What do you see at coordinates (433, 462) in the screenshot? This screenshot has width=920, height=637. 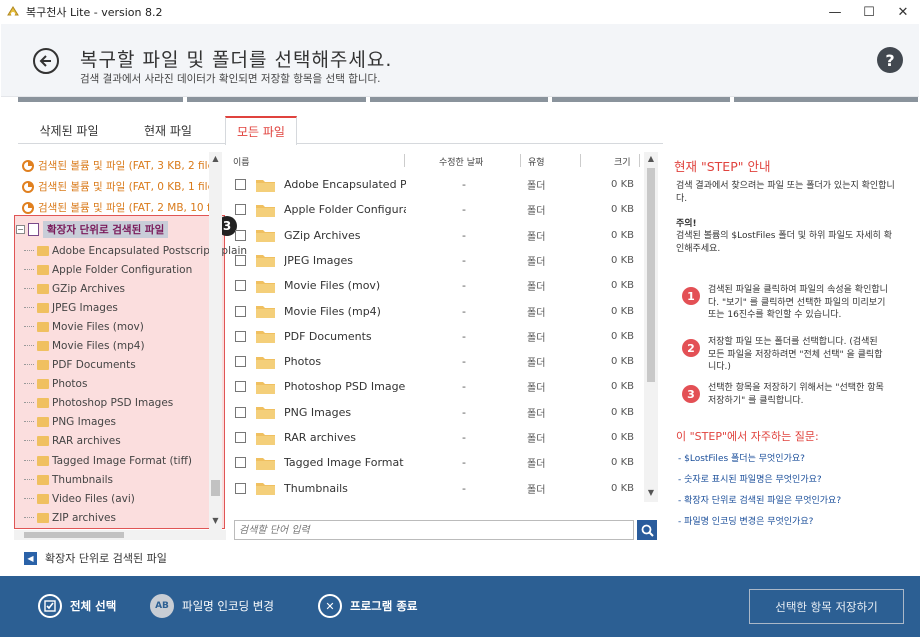 I see `table-row: Tagged Image Format (tiff) - 폴더 0 KB` at bounding box center [433, 462].